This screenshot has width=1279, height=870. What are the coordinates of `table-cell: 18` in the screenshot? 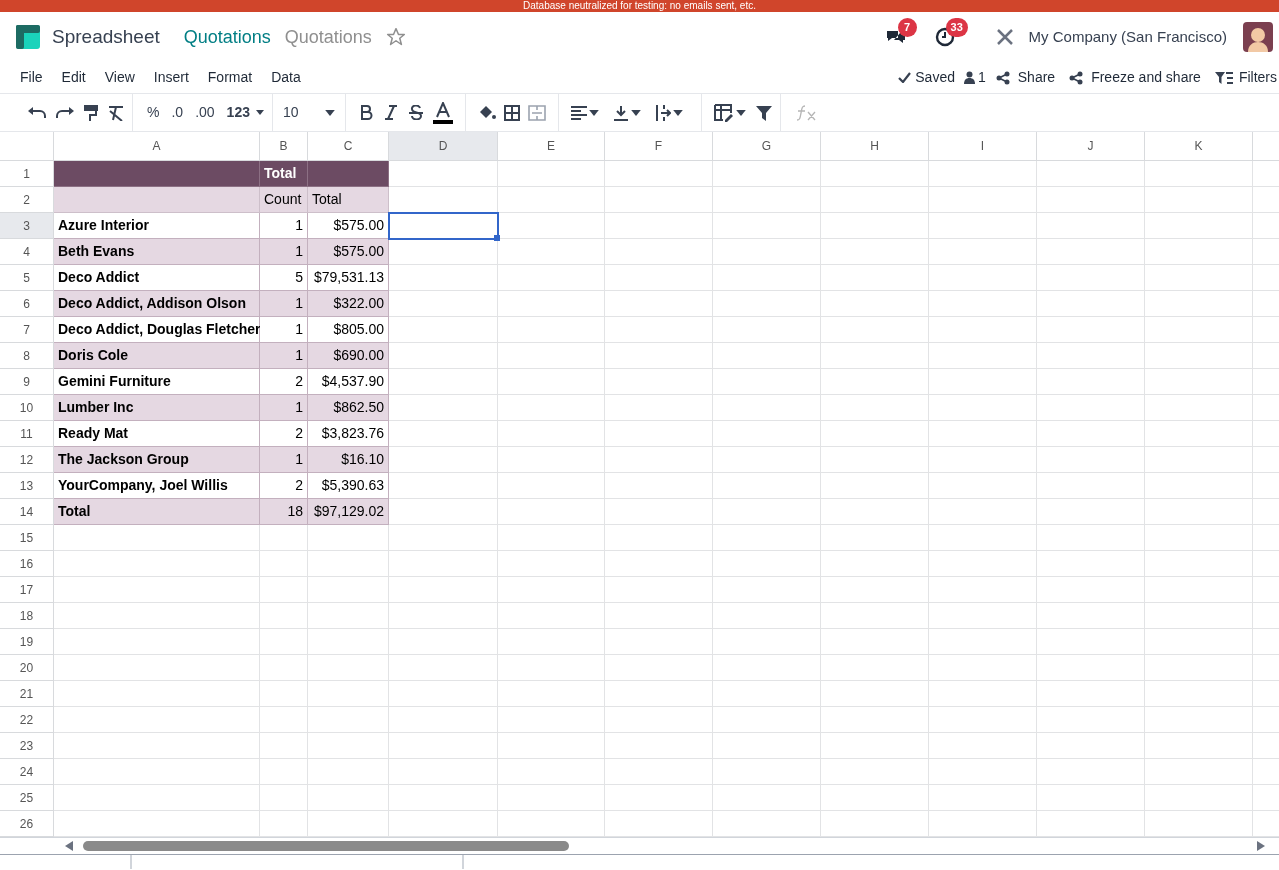 It's located at (284, 512).